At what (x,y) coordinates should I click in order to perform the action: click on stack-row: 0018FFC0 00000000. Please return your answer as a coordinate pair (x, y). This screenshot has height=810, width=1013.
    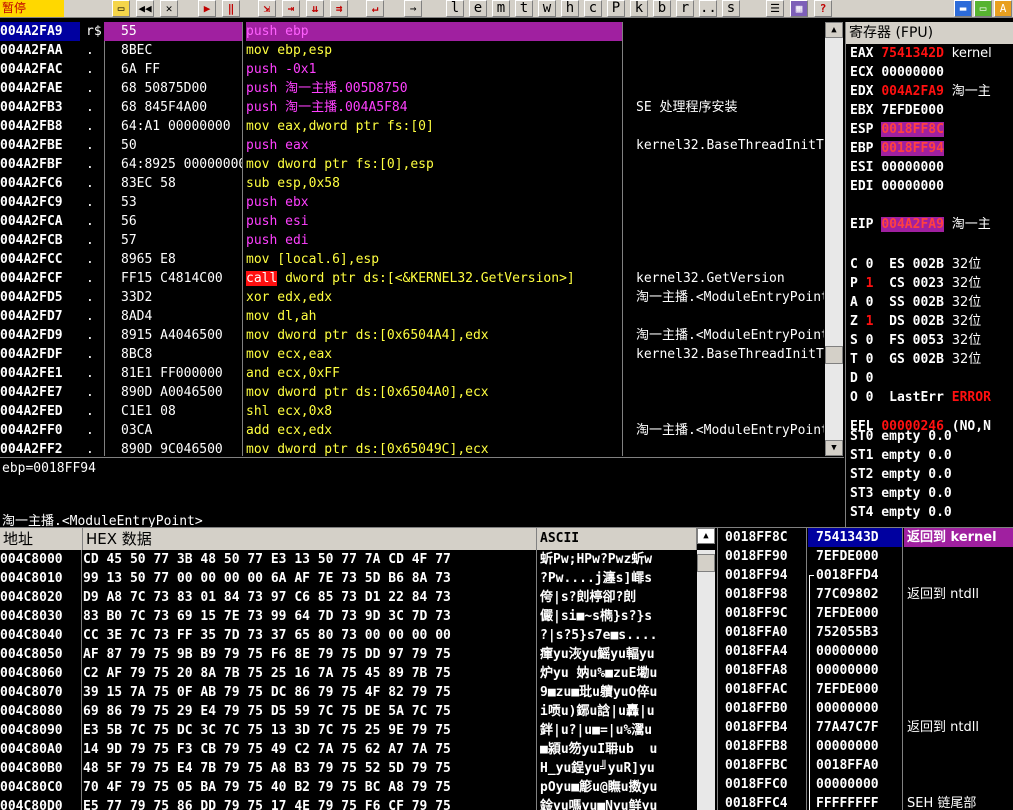
    Looking at the image, I should click on (865, 784).